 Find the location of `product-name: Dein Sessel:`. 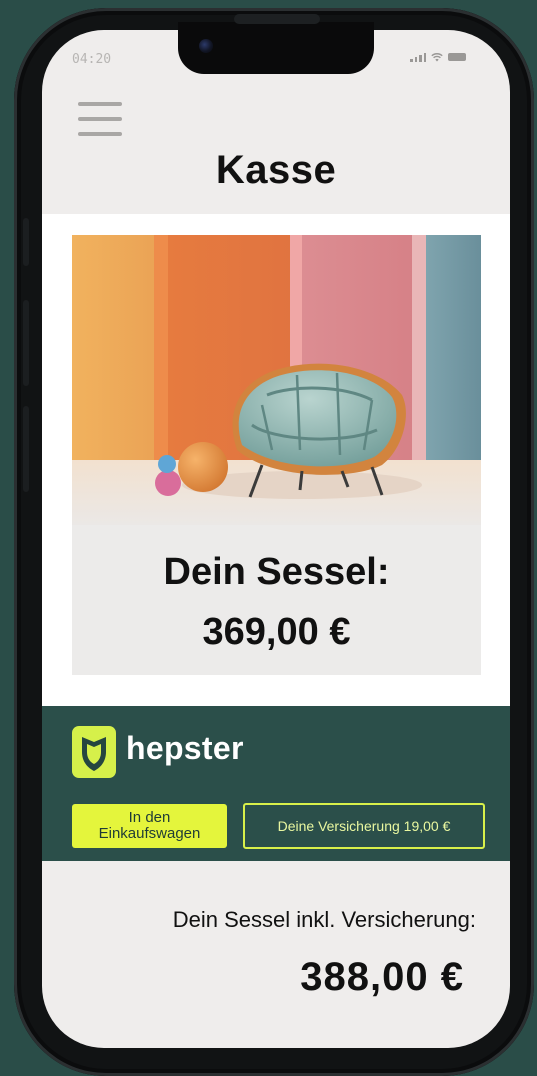

product-name: Dein Sessel: is located at coordinates (276, 572).